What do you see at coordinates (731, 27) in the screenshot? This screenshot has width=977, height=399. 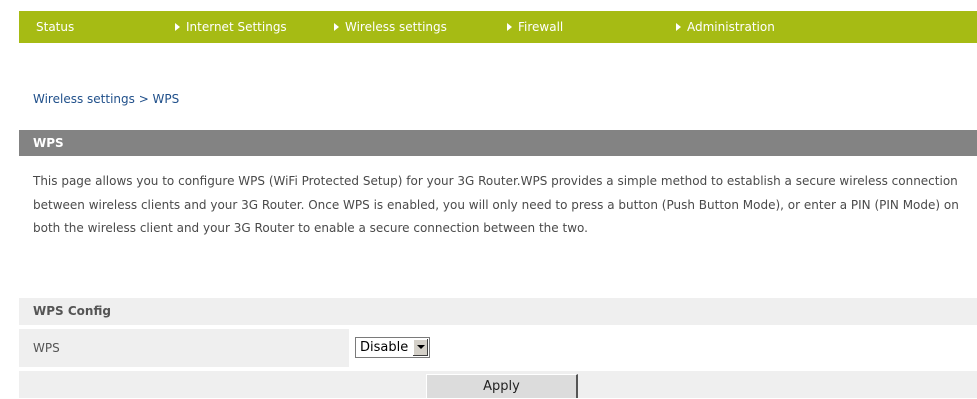 I see `nav-item-label: Administration` at bounding box center [731, 27].